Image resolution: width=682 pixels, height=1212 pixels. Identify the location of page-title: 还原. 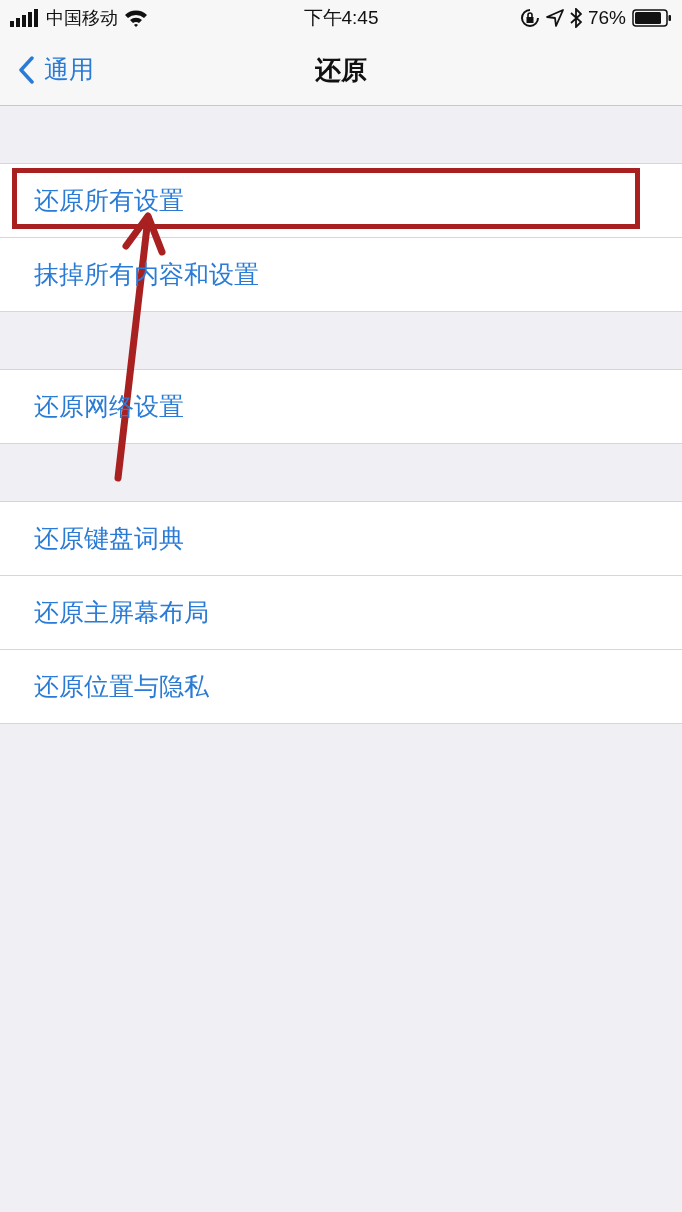
(341, 70).